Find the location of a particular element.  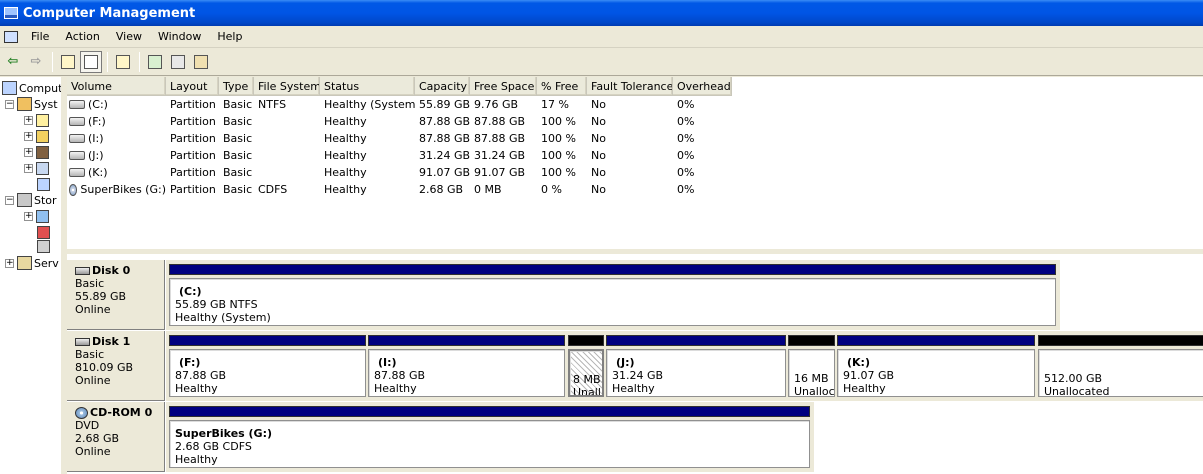

cdrom-volume-icon is located at coordinates (73, 189).